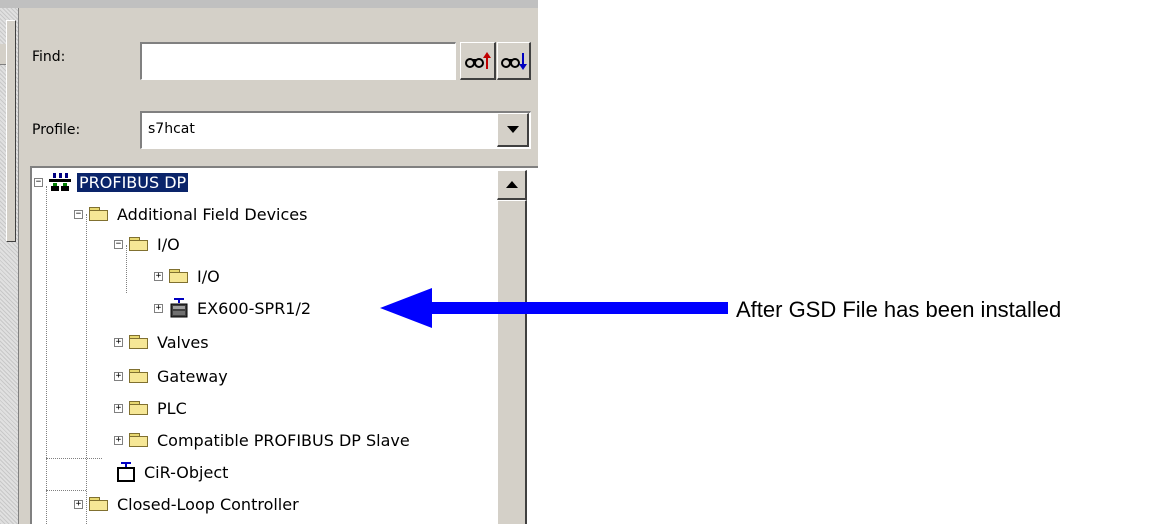 The width and height of the screenshot is (1156, 524). What do you see at coordinates (151, 408) in the screenshot?
I see `tree-node-plc: + PLC` at bounding box center [151, 408].